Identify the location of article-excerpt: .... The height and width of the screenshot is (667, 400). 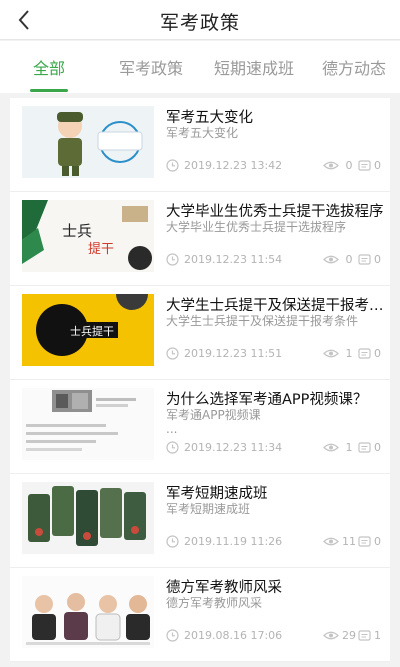
(172, 429).